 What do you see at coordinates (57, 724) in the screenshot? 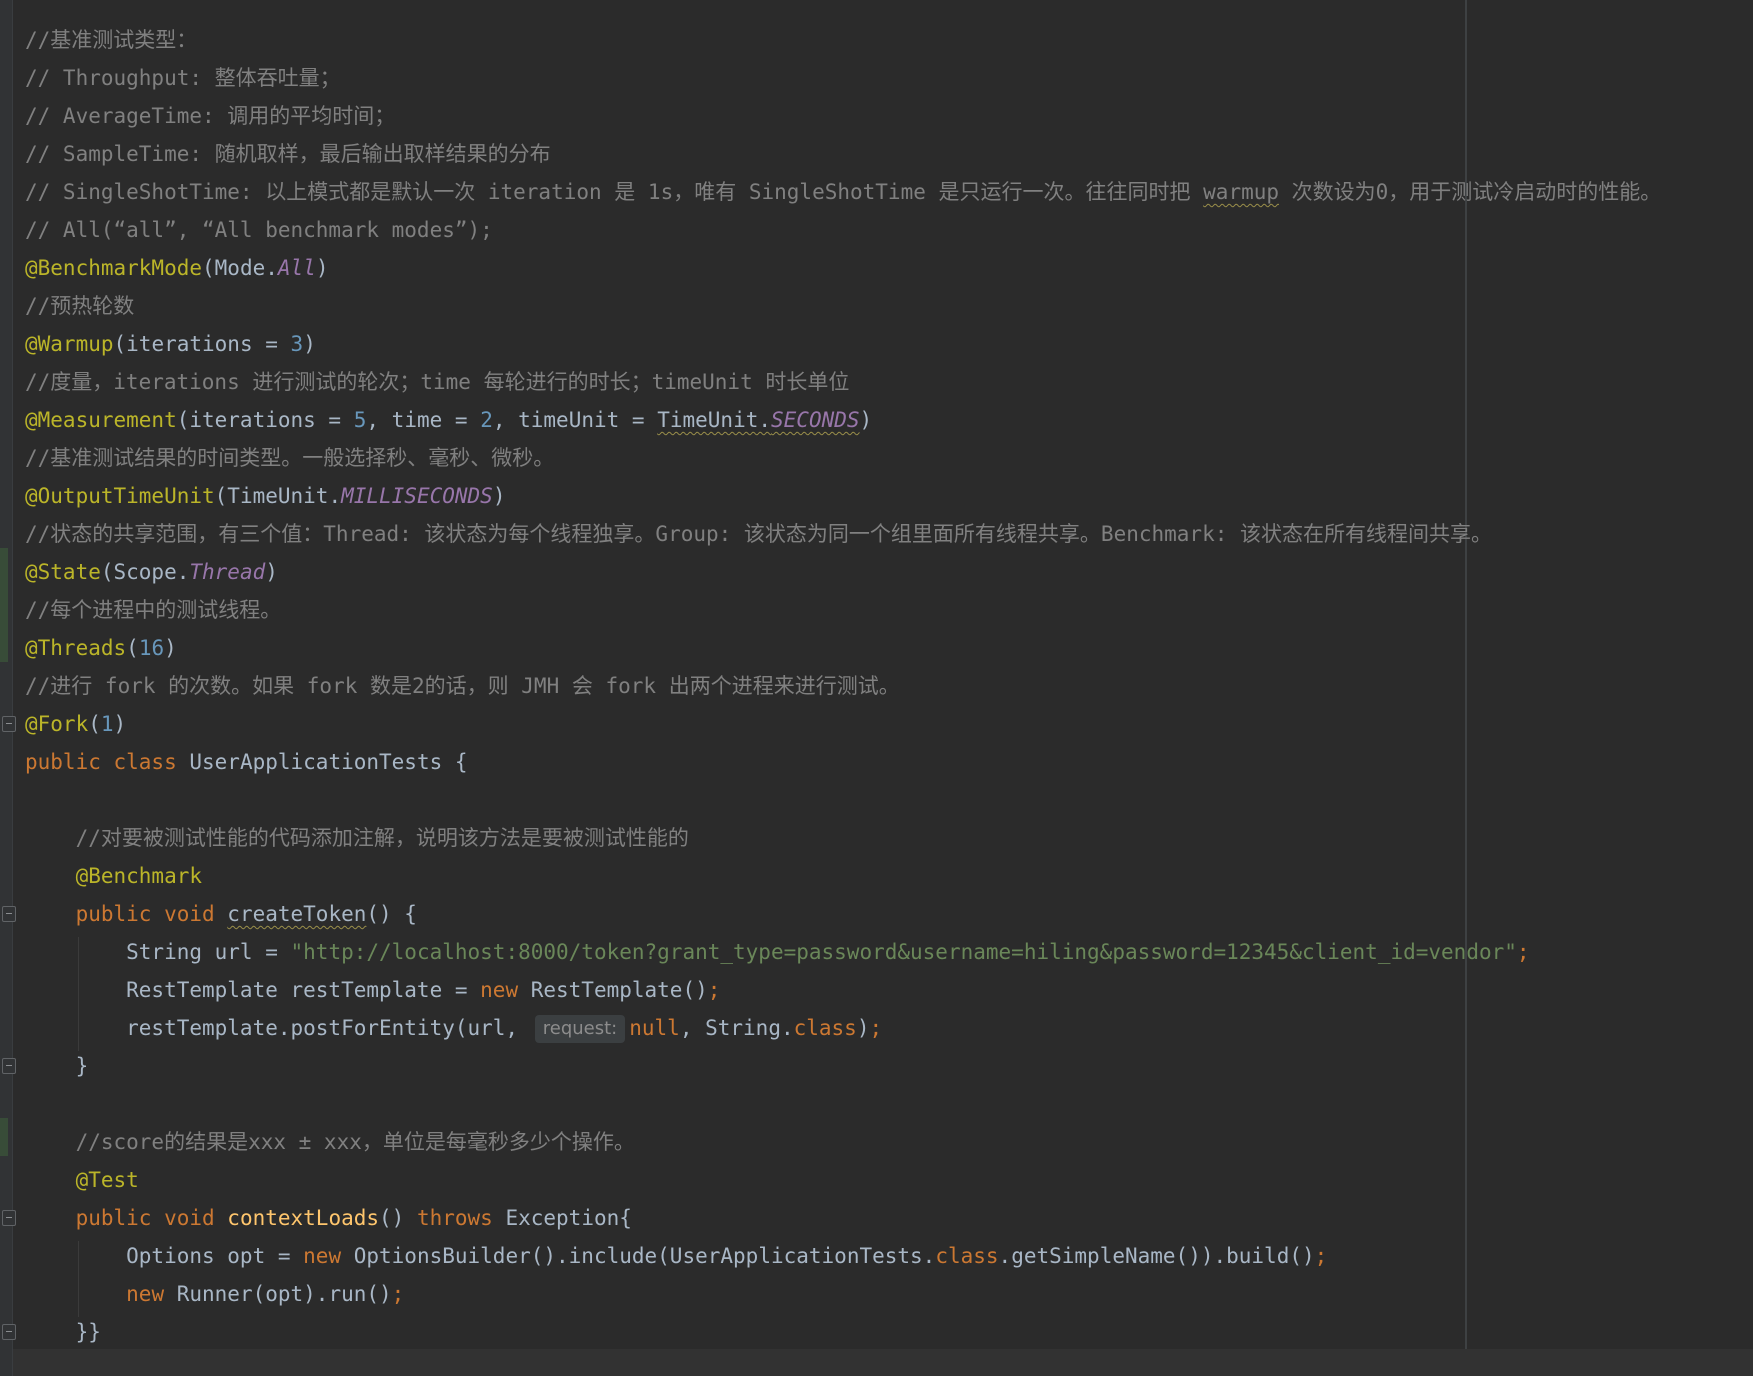
I see `annotation-token: @Fork` at bounding box center [57, 724].